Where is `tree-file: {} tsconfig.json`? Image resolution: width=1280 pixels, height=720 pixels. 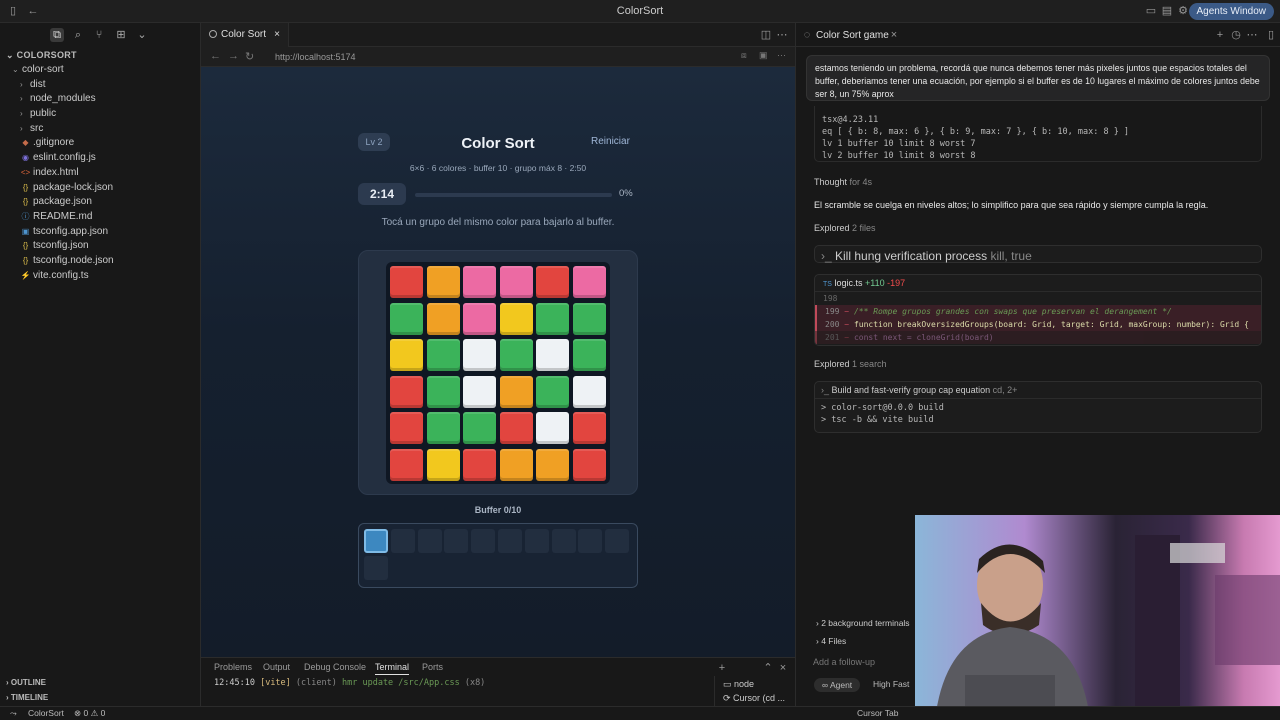 tree-file: {} tsconfig.json is located at coordinates (100, 246).